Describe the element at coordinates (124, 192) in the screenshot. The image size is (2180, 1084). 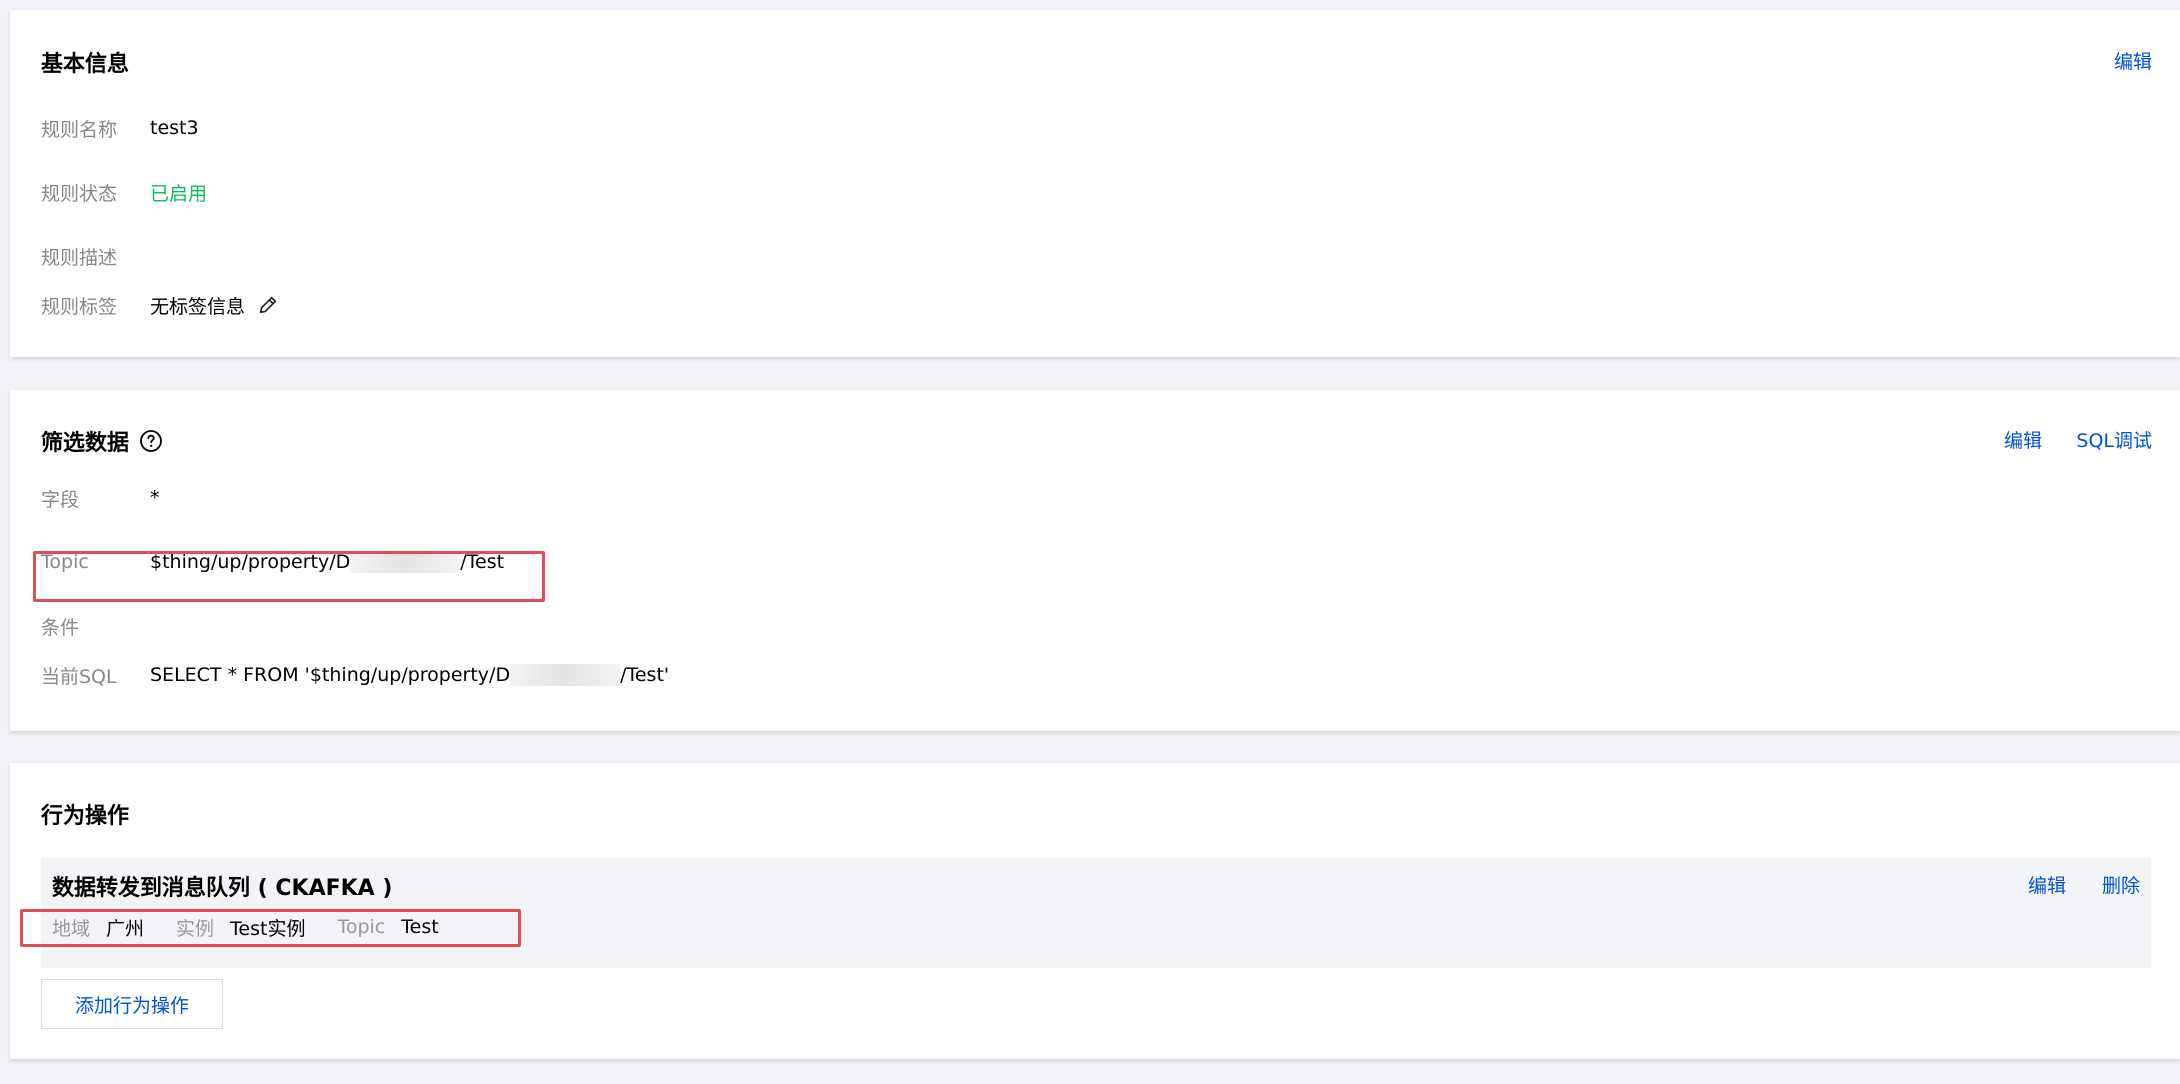
I see `rule-status-row: 规则状态 已启用` at that location.